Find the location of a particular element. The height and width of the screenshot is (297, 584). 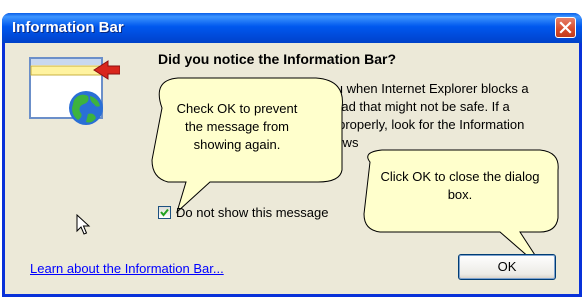

checkmark-icon is located at coordinates (164, 212).